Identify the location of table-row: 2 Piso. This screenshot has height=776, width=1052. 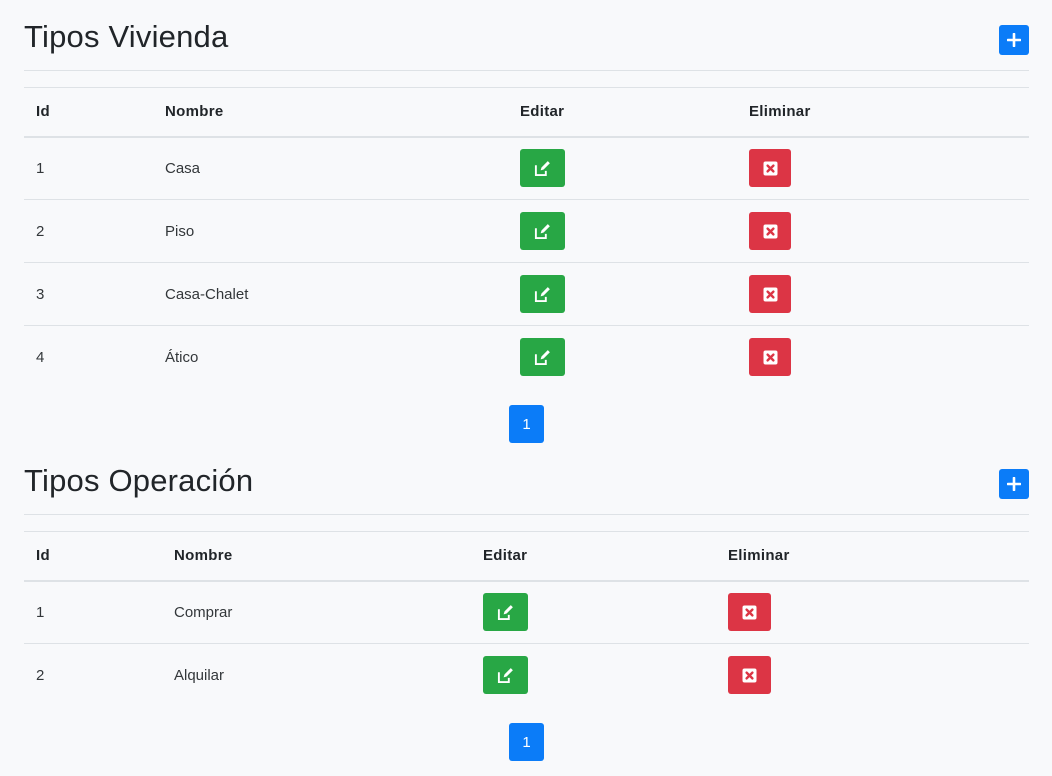
(526, 231).